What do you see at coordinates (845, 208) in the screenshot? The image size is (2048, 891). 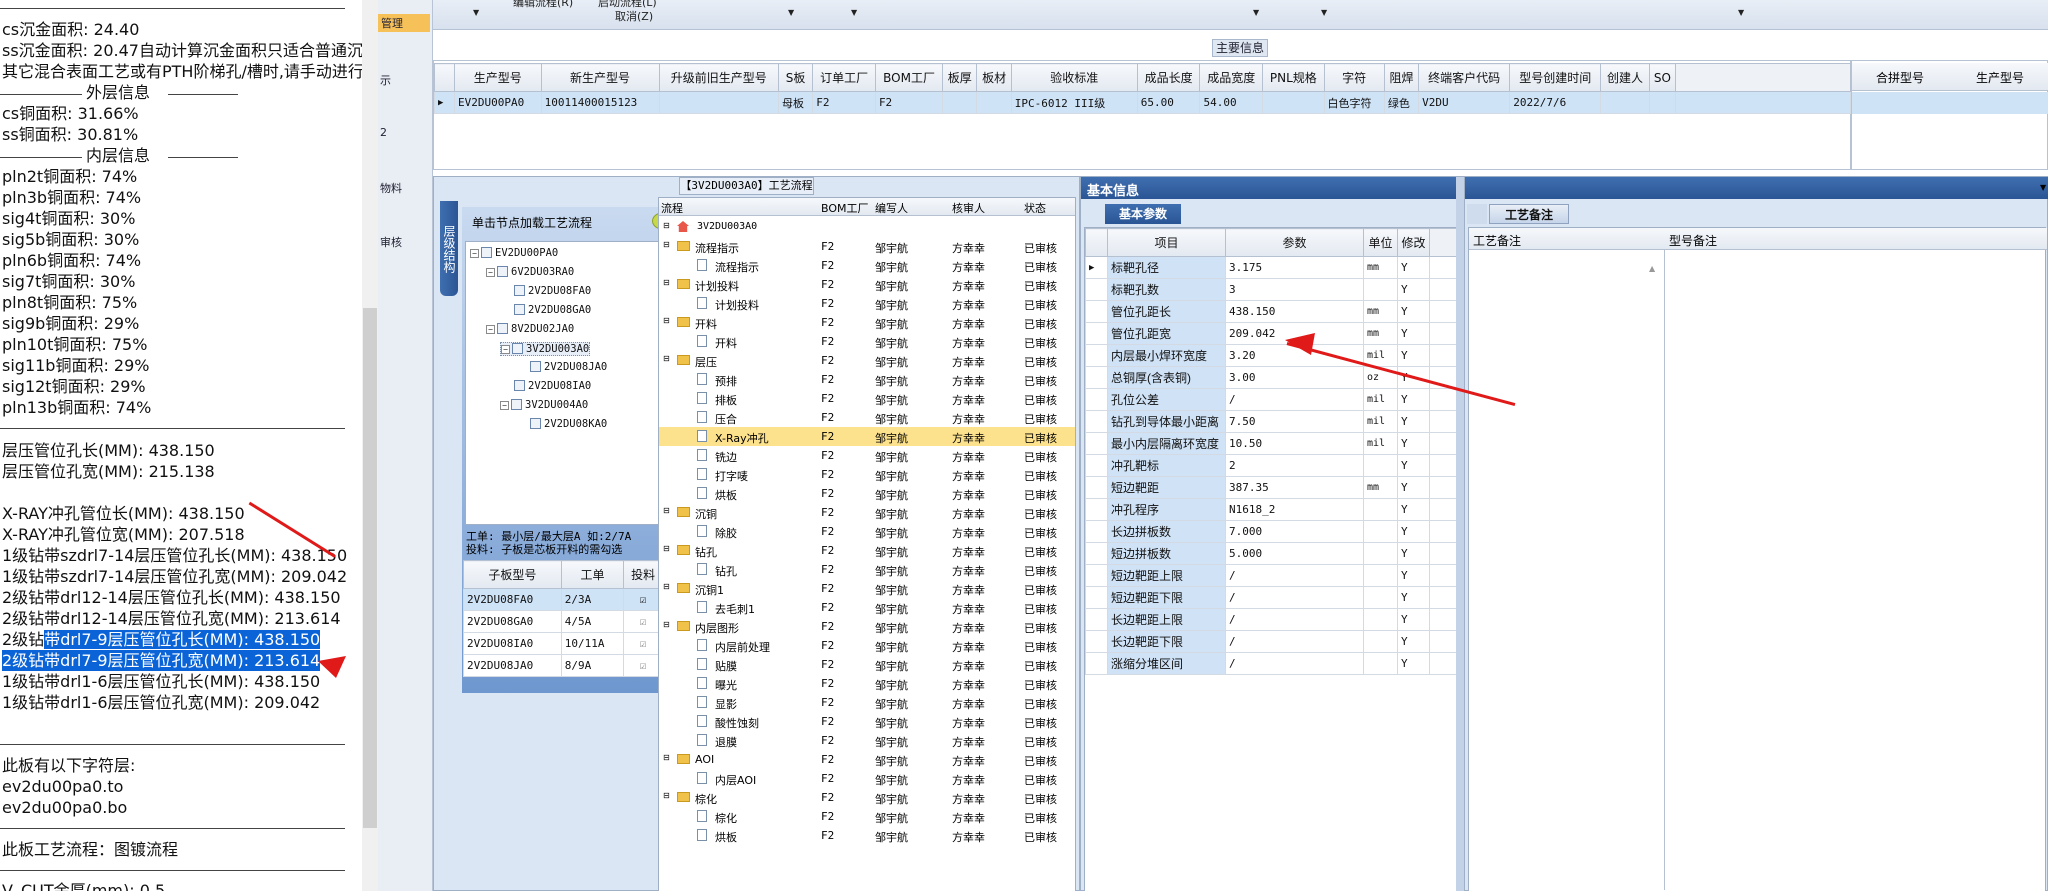 I see `column-header: BOM工厂` at bounding box center [845, 208].